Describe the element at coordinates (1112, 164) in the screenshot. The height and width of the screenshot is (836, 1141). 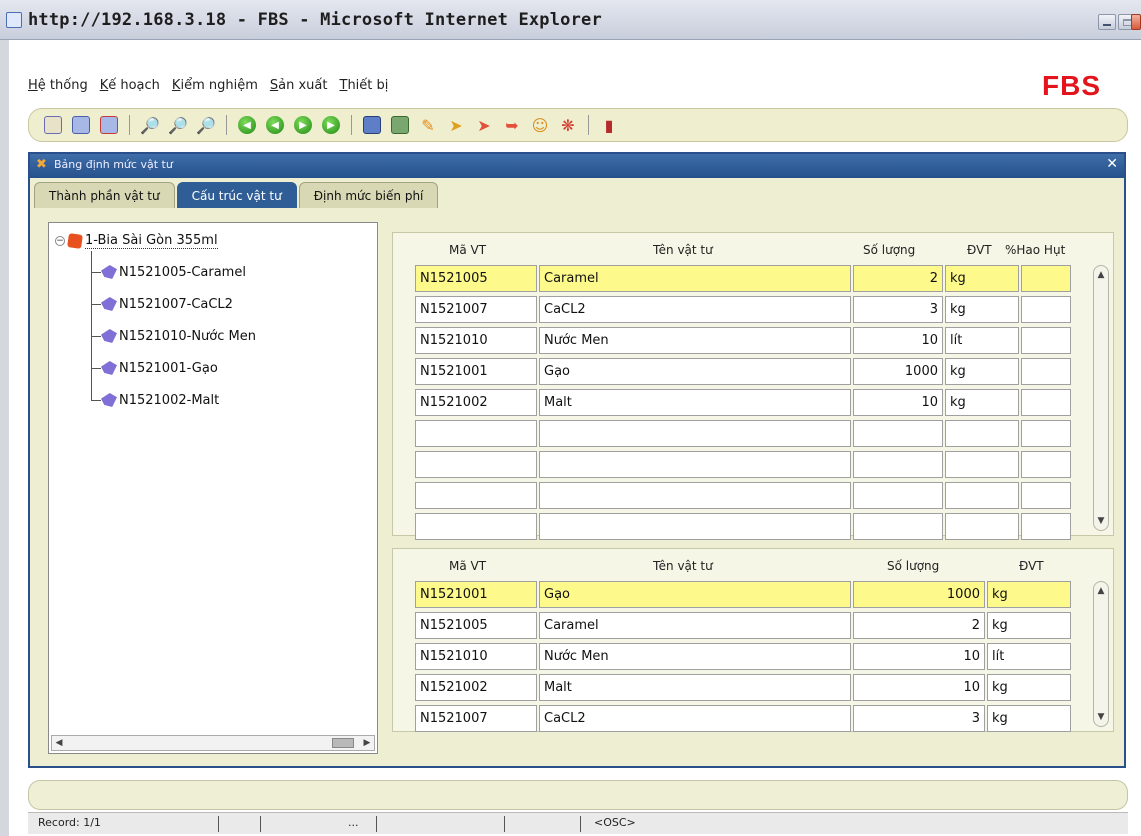
I see `close-form-icon: ✕` at that location.